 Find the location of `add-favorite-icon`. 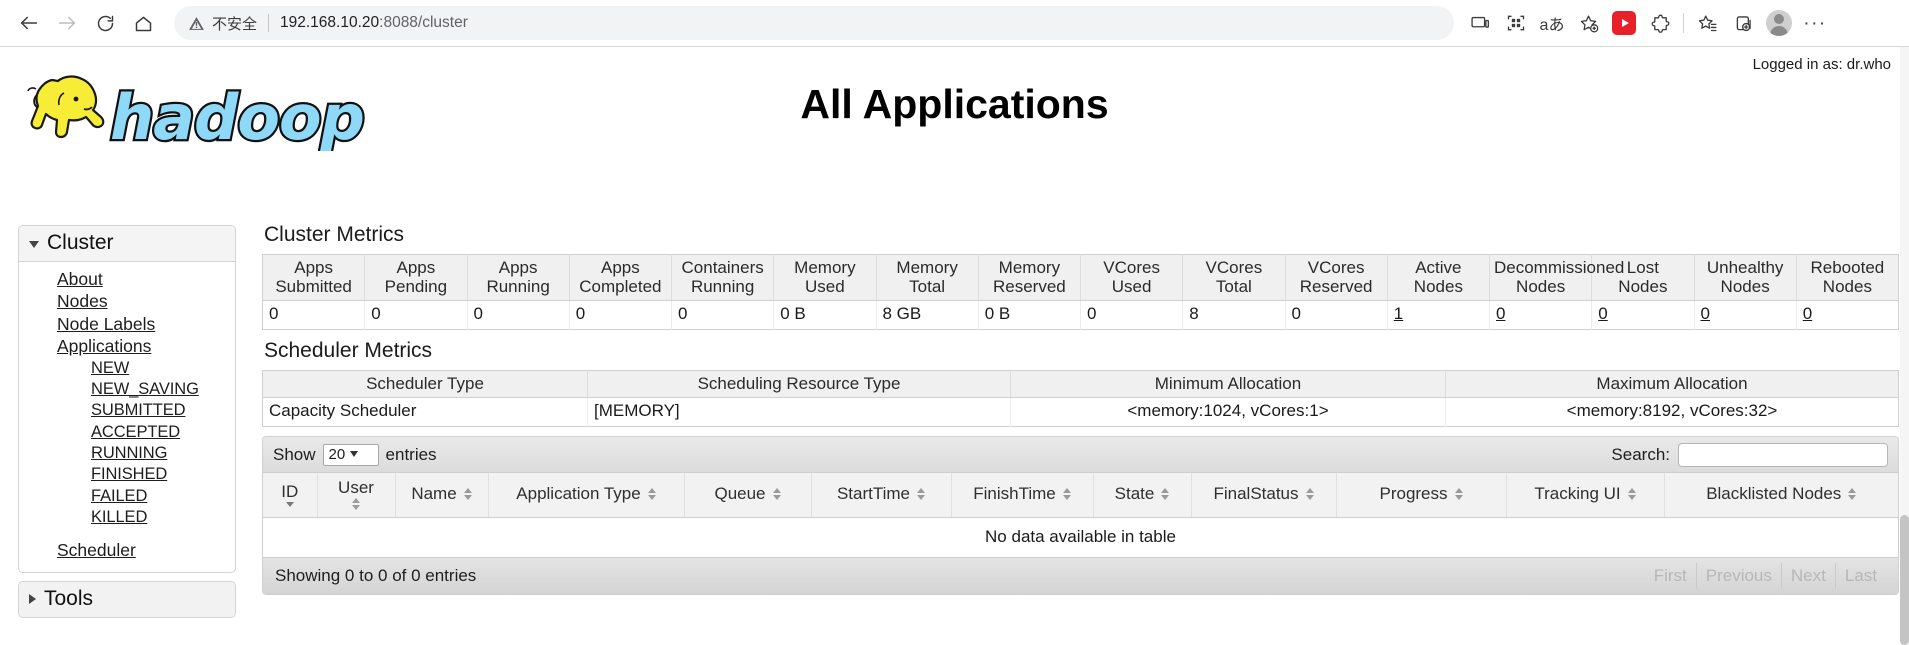

add-favorite-icon is located at coordinates (1588, 23).